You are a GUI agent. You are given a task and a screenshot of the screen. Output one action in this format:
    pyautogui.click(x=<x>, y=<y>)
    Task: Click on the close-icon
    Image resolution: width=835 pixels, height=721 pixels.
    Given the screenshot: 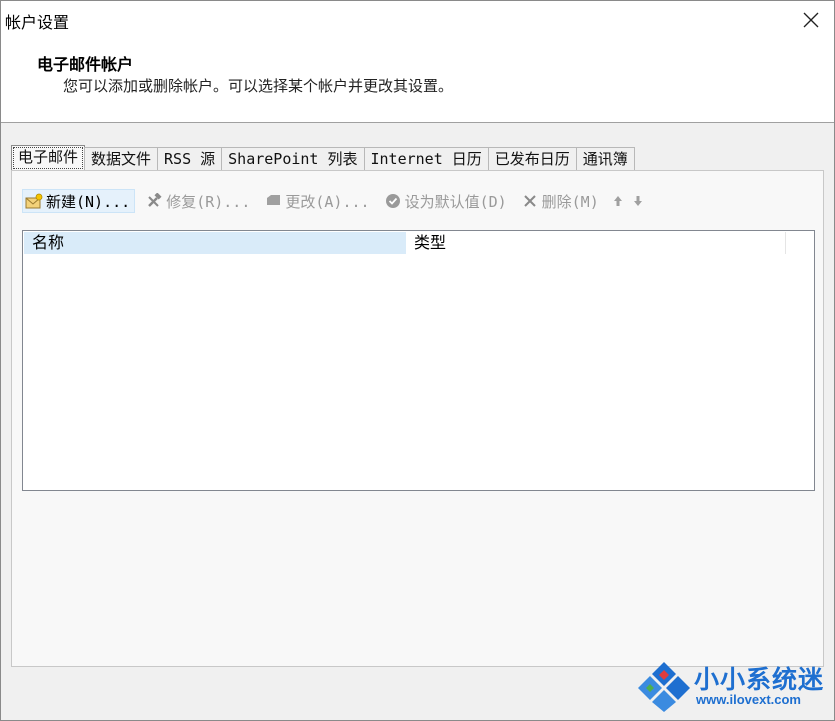 What is the action you would take?
    pyautogui.click(x=811, y=20)
    